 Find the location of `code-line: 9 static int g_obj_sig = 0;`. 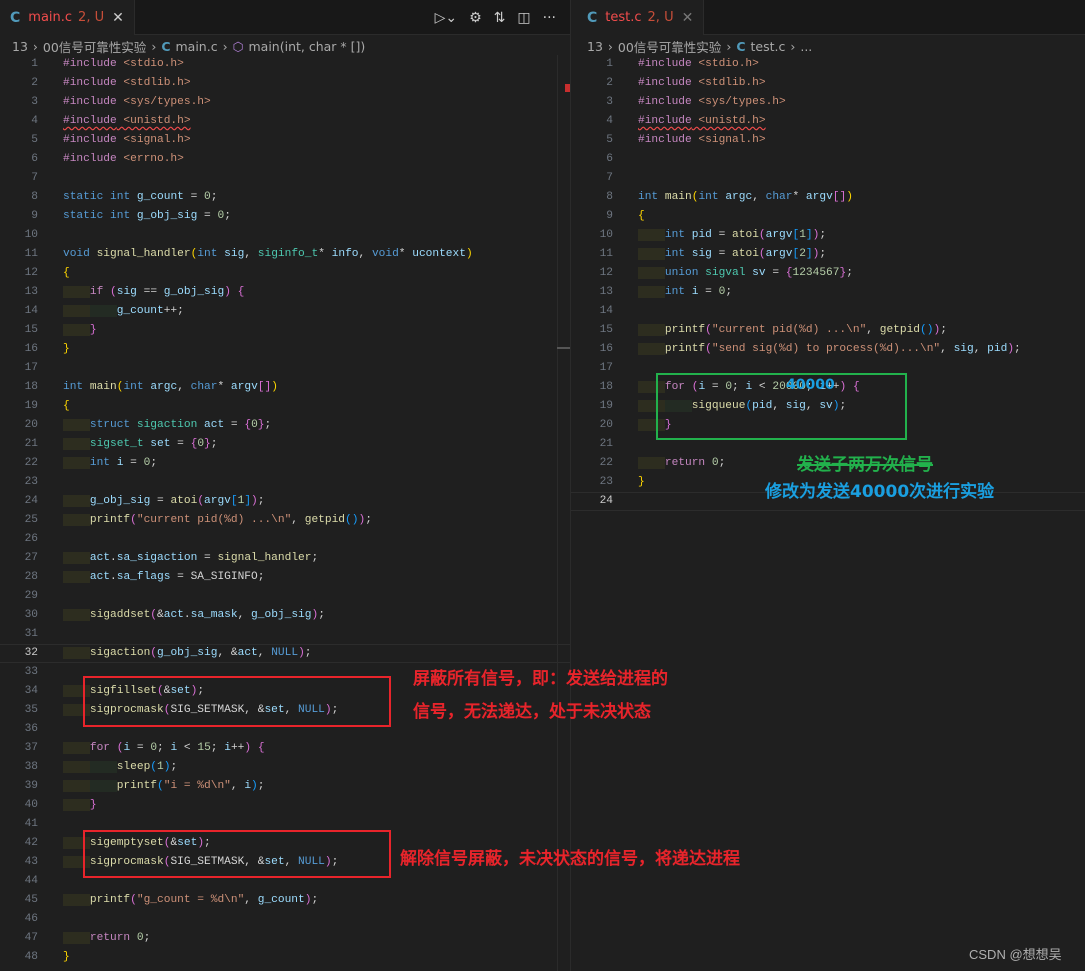

code-line: 9 static int g_obj_sig = 0; is located at coordinates (285, 216).